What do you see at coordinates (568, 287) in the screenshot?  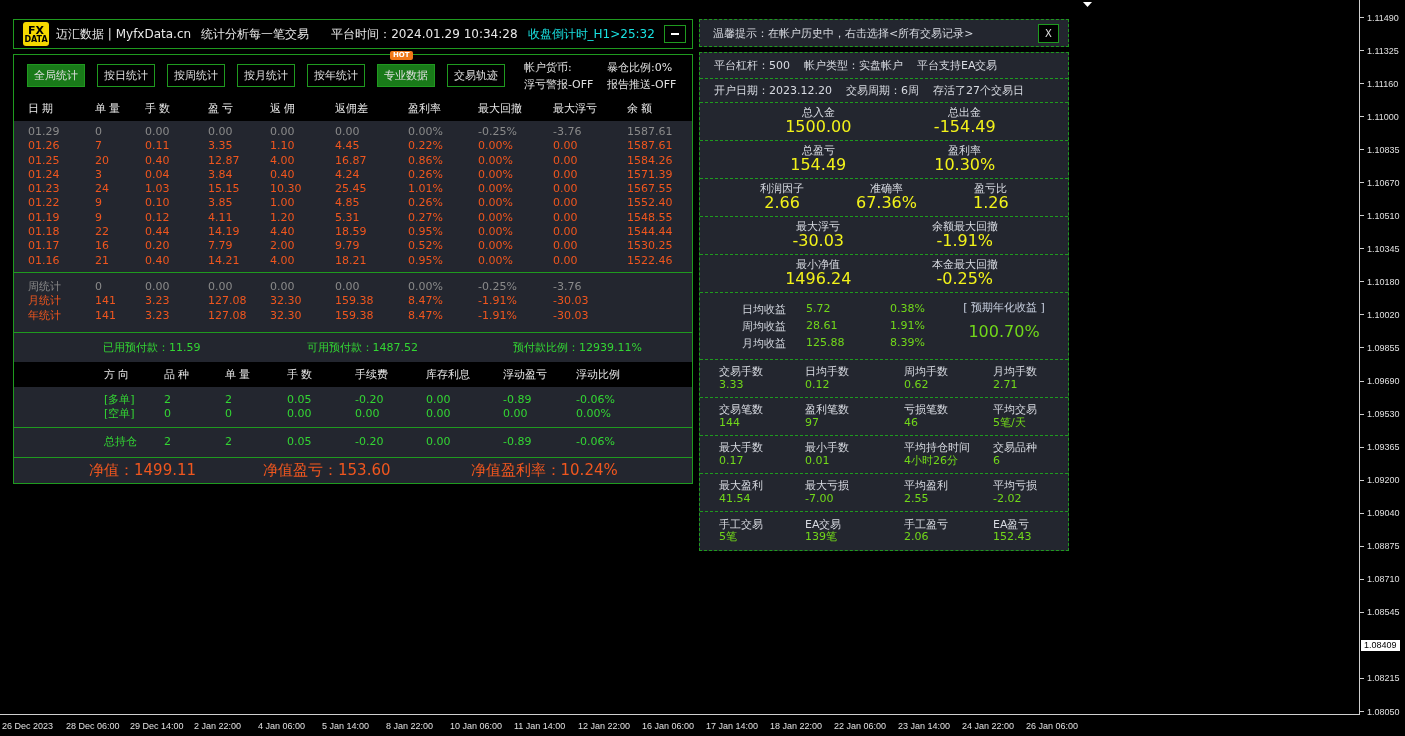 I see `table-cell-text: -3.76` at bounding box center [568, 287].